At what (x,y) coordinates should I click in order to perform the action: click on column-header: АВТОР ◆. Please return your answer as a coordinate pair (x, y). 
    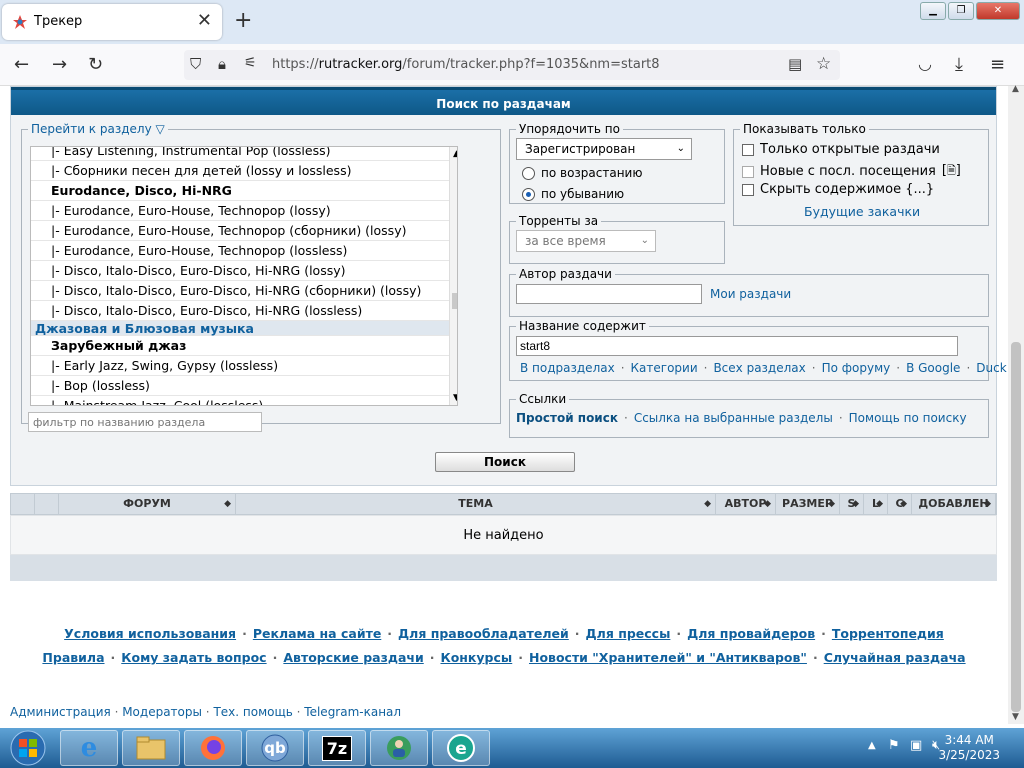
    Looking at the image, I should click on (746, 504).